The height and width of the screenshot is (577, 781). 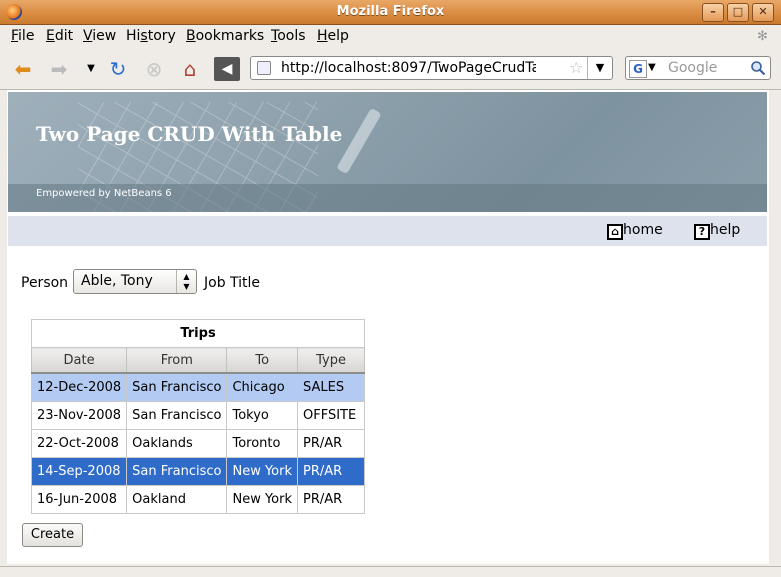 What do you see at coordinates (262, 387) in the screenshot?
I see `cell-to: Chicago` at bounding box center [262, 387].